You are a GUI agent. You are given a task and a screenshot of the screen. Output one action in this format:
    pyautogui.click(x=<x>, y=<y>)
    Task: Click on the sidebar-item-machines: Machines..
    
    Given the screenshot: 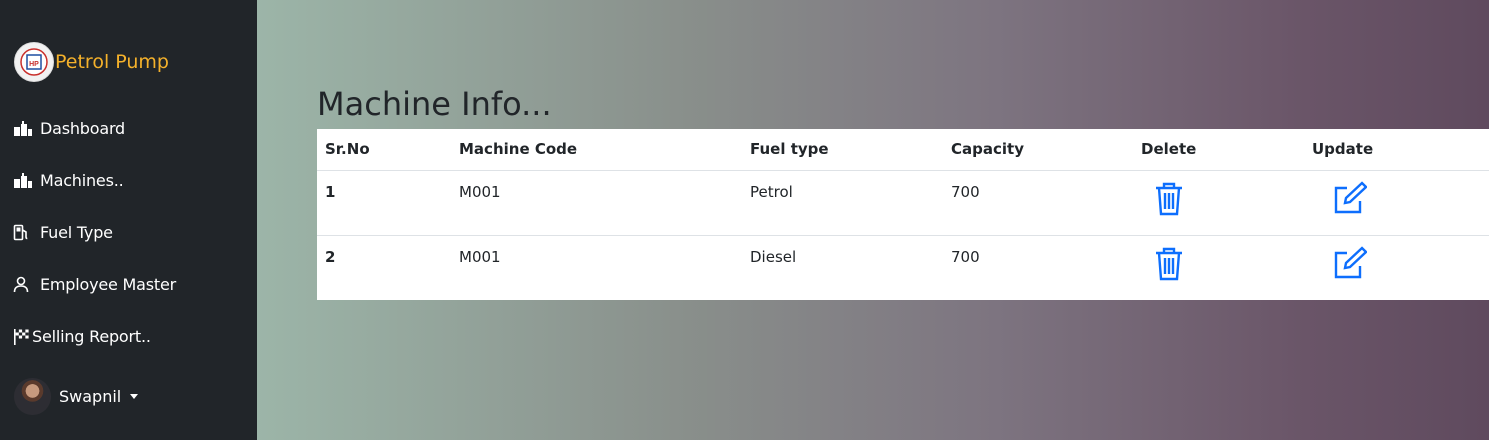 What is the action you would take?
    pyautogui.click(x=68, y=180)
    